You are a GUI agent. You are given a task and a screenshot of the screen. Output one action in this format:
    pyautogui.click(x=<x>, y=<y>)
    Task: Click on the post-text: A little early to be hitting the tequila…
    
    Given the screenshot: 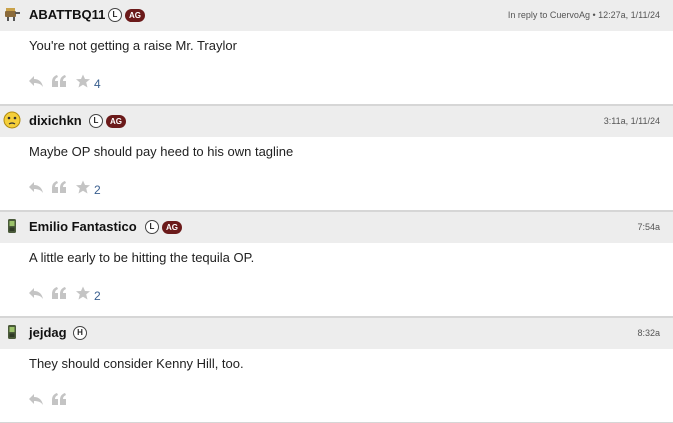 What is the action you would take?
    pyautogui.click(x=142, y=257)
    